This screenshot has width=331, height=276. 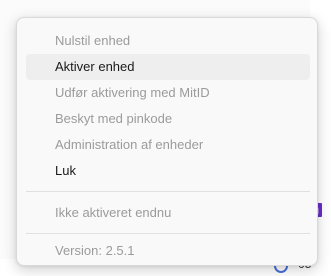 What do you see at coordinates (93, 40) in the screenshot?
I see `menu-item-reset-device: Nulstil enhed` at bounding box center [93, 40].